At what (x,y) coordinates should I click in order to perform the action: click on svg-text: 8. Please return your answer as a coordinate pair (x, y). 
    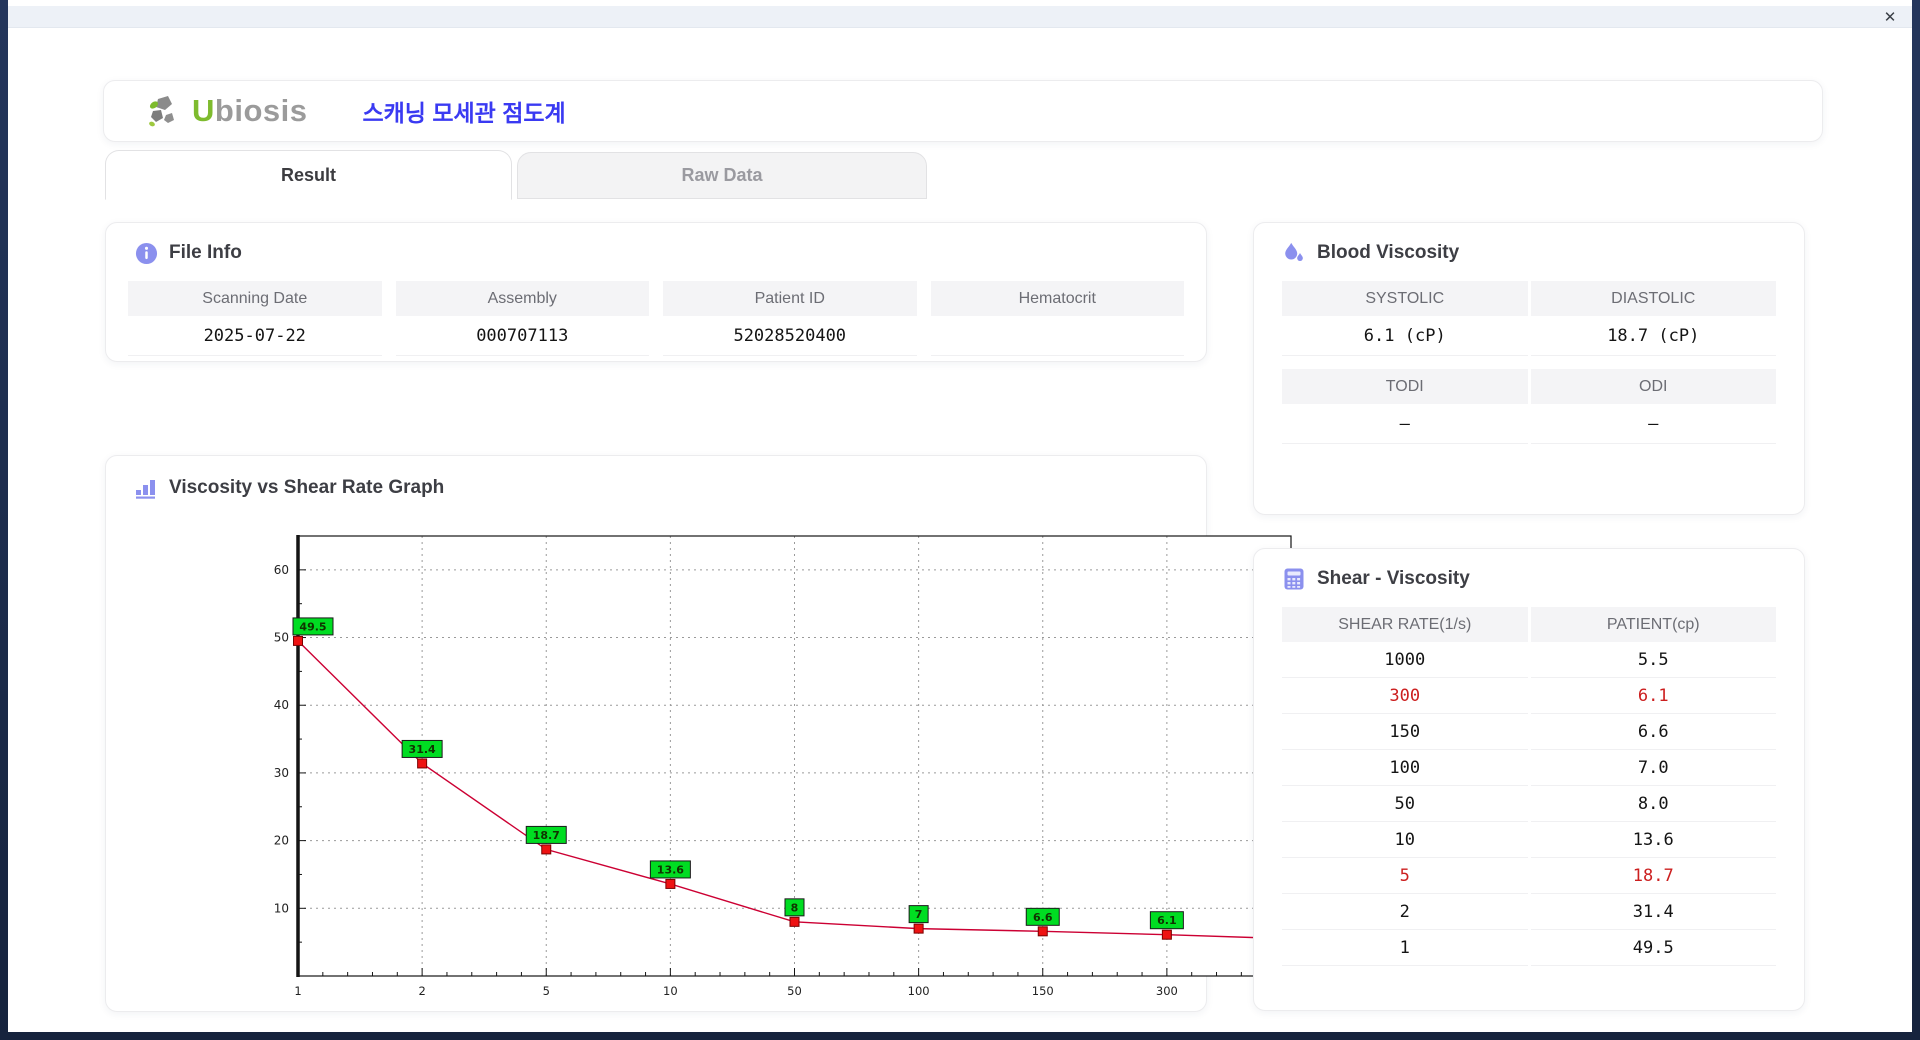
    Looking at the image, I should click on (795, 907).